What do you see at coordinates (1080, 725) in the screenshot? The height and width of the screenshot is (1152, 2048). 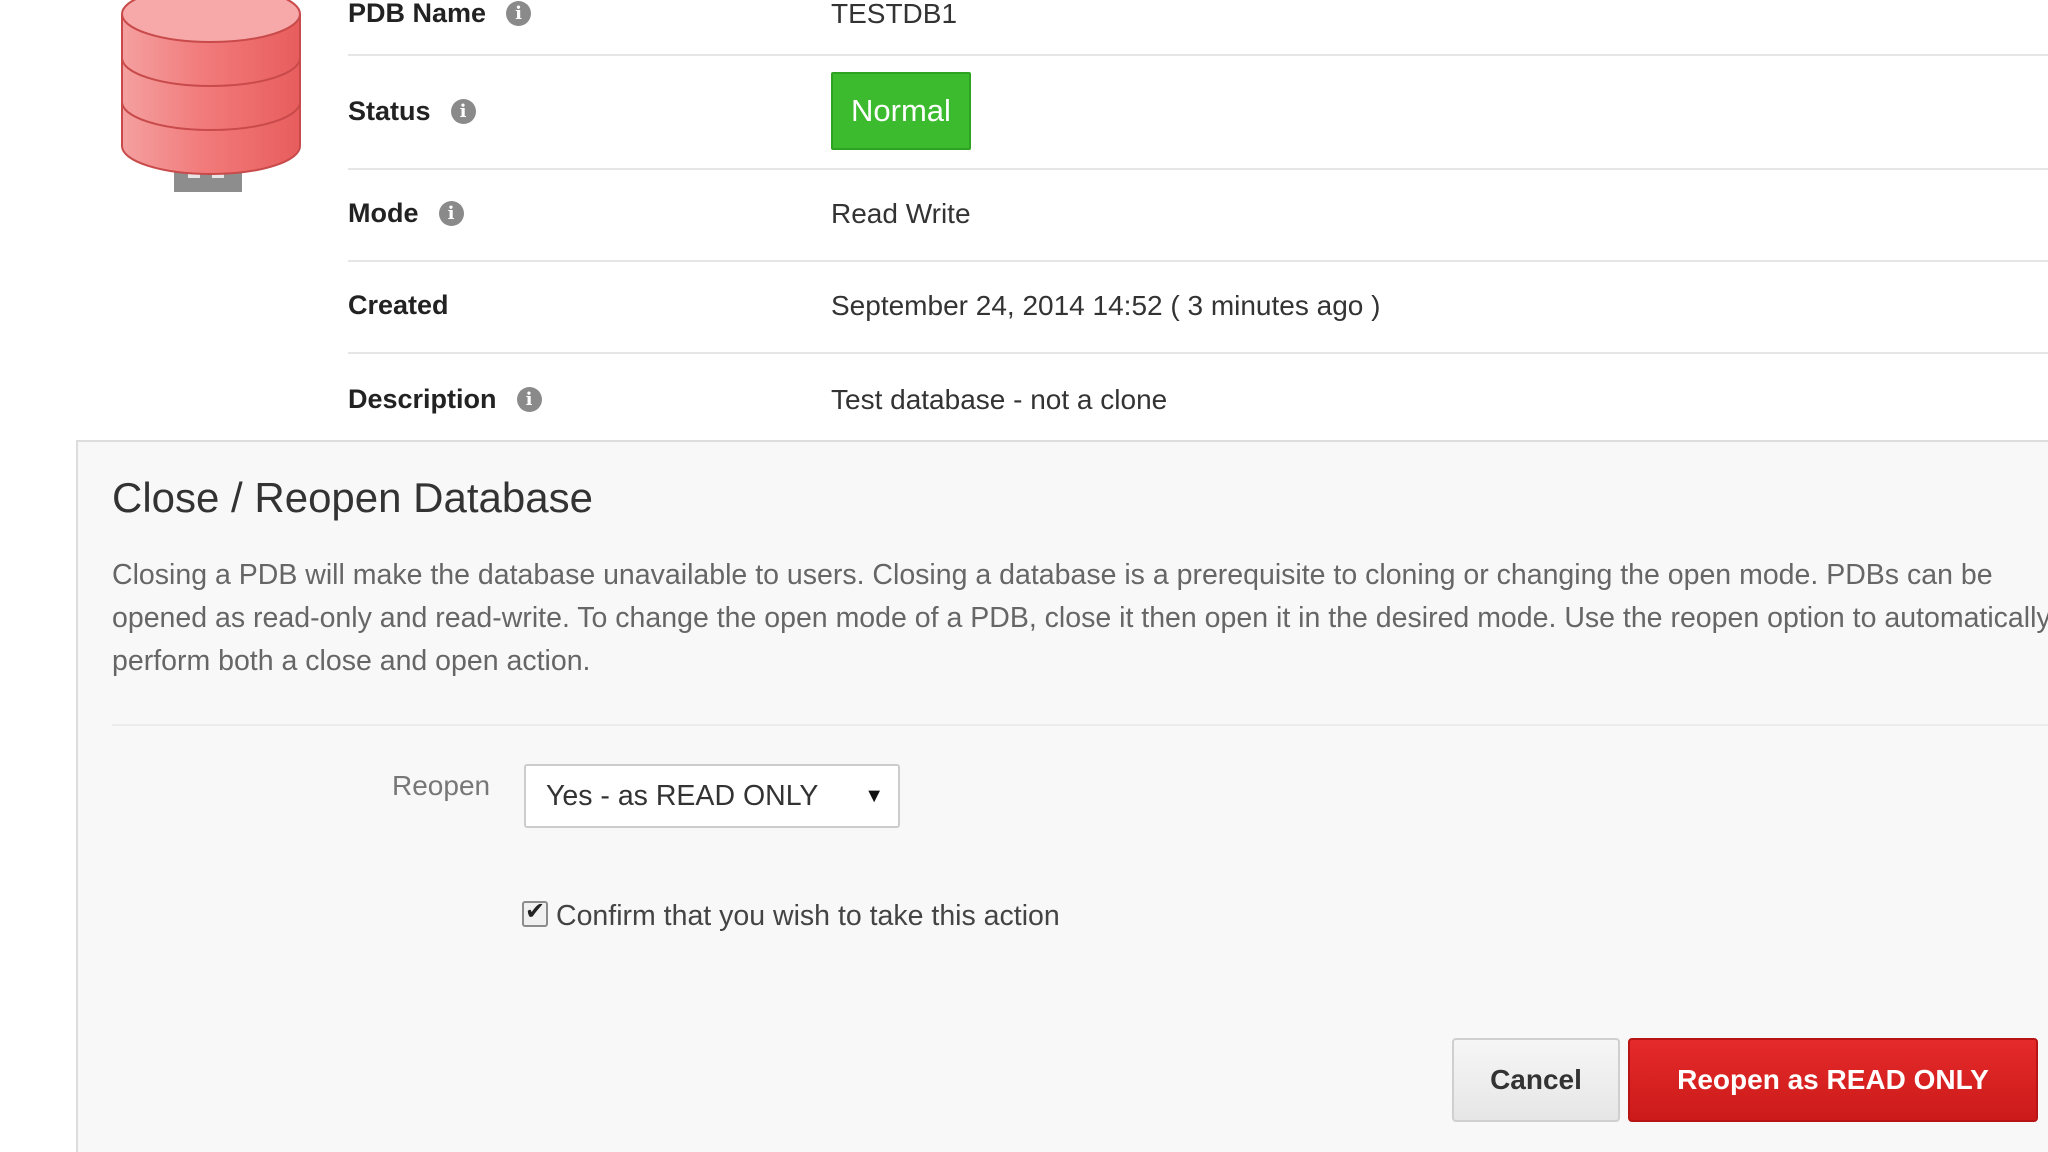 I see `divider` at bounding box center [1080, 725].